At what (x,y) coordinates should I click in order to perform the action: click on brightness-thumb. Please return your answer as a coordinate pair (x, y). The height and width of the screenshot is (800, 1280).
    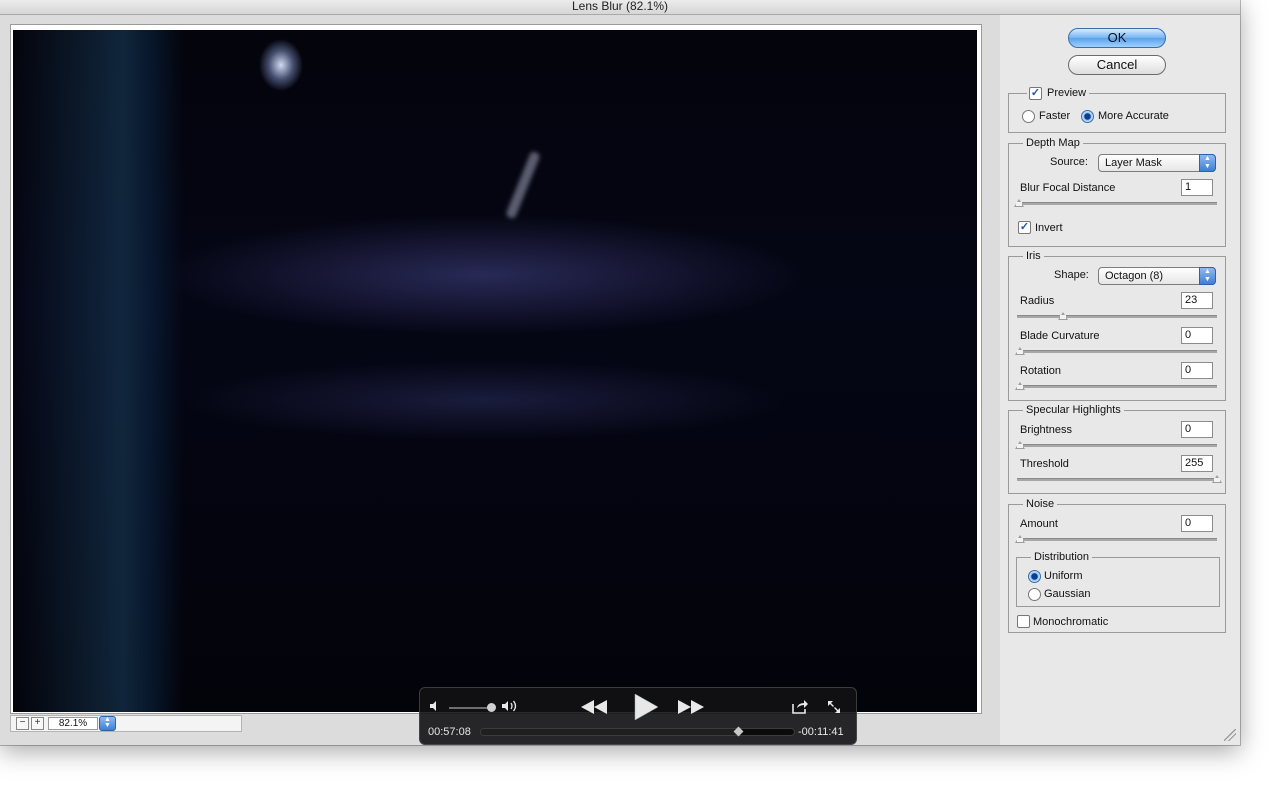
    Looking at the image, I should click on (1020, 445).